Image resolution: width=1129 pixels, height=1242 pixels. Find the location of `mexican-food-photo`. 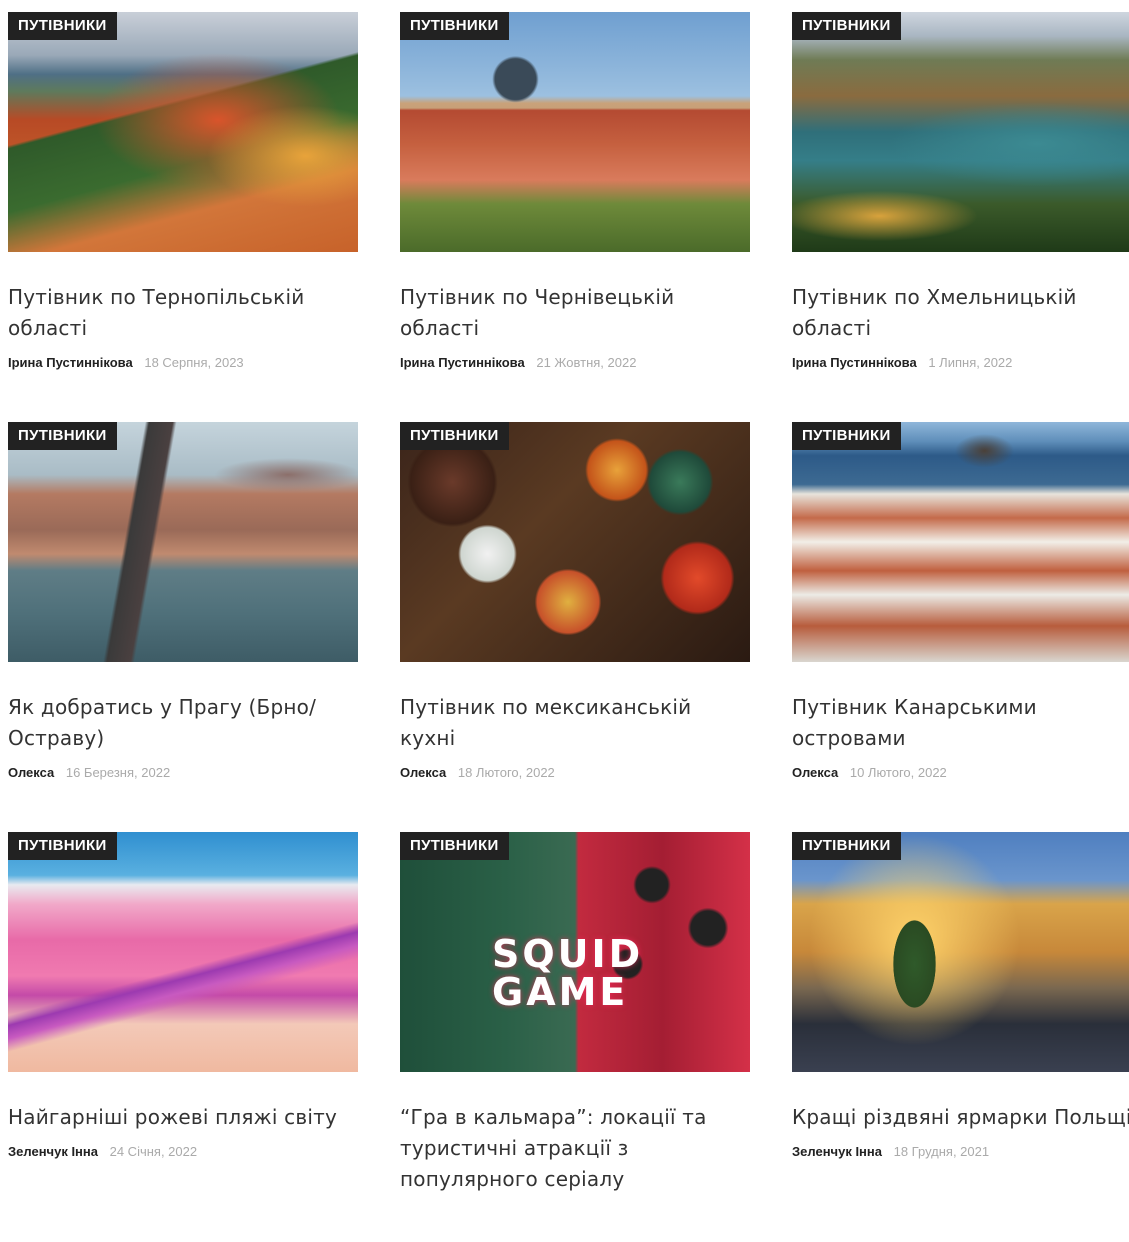

mexican-food-photo is located at coordinates (575, 542).